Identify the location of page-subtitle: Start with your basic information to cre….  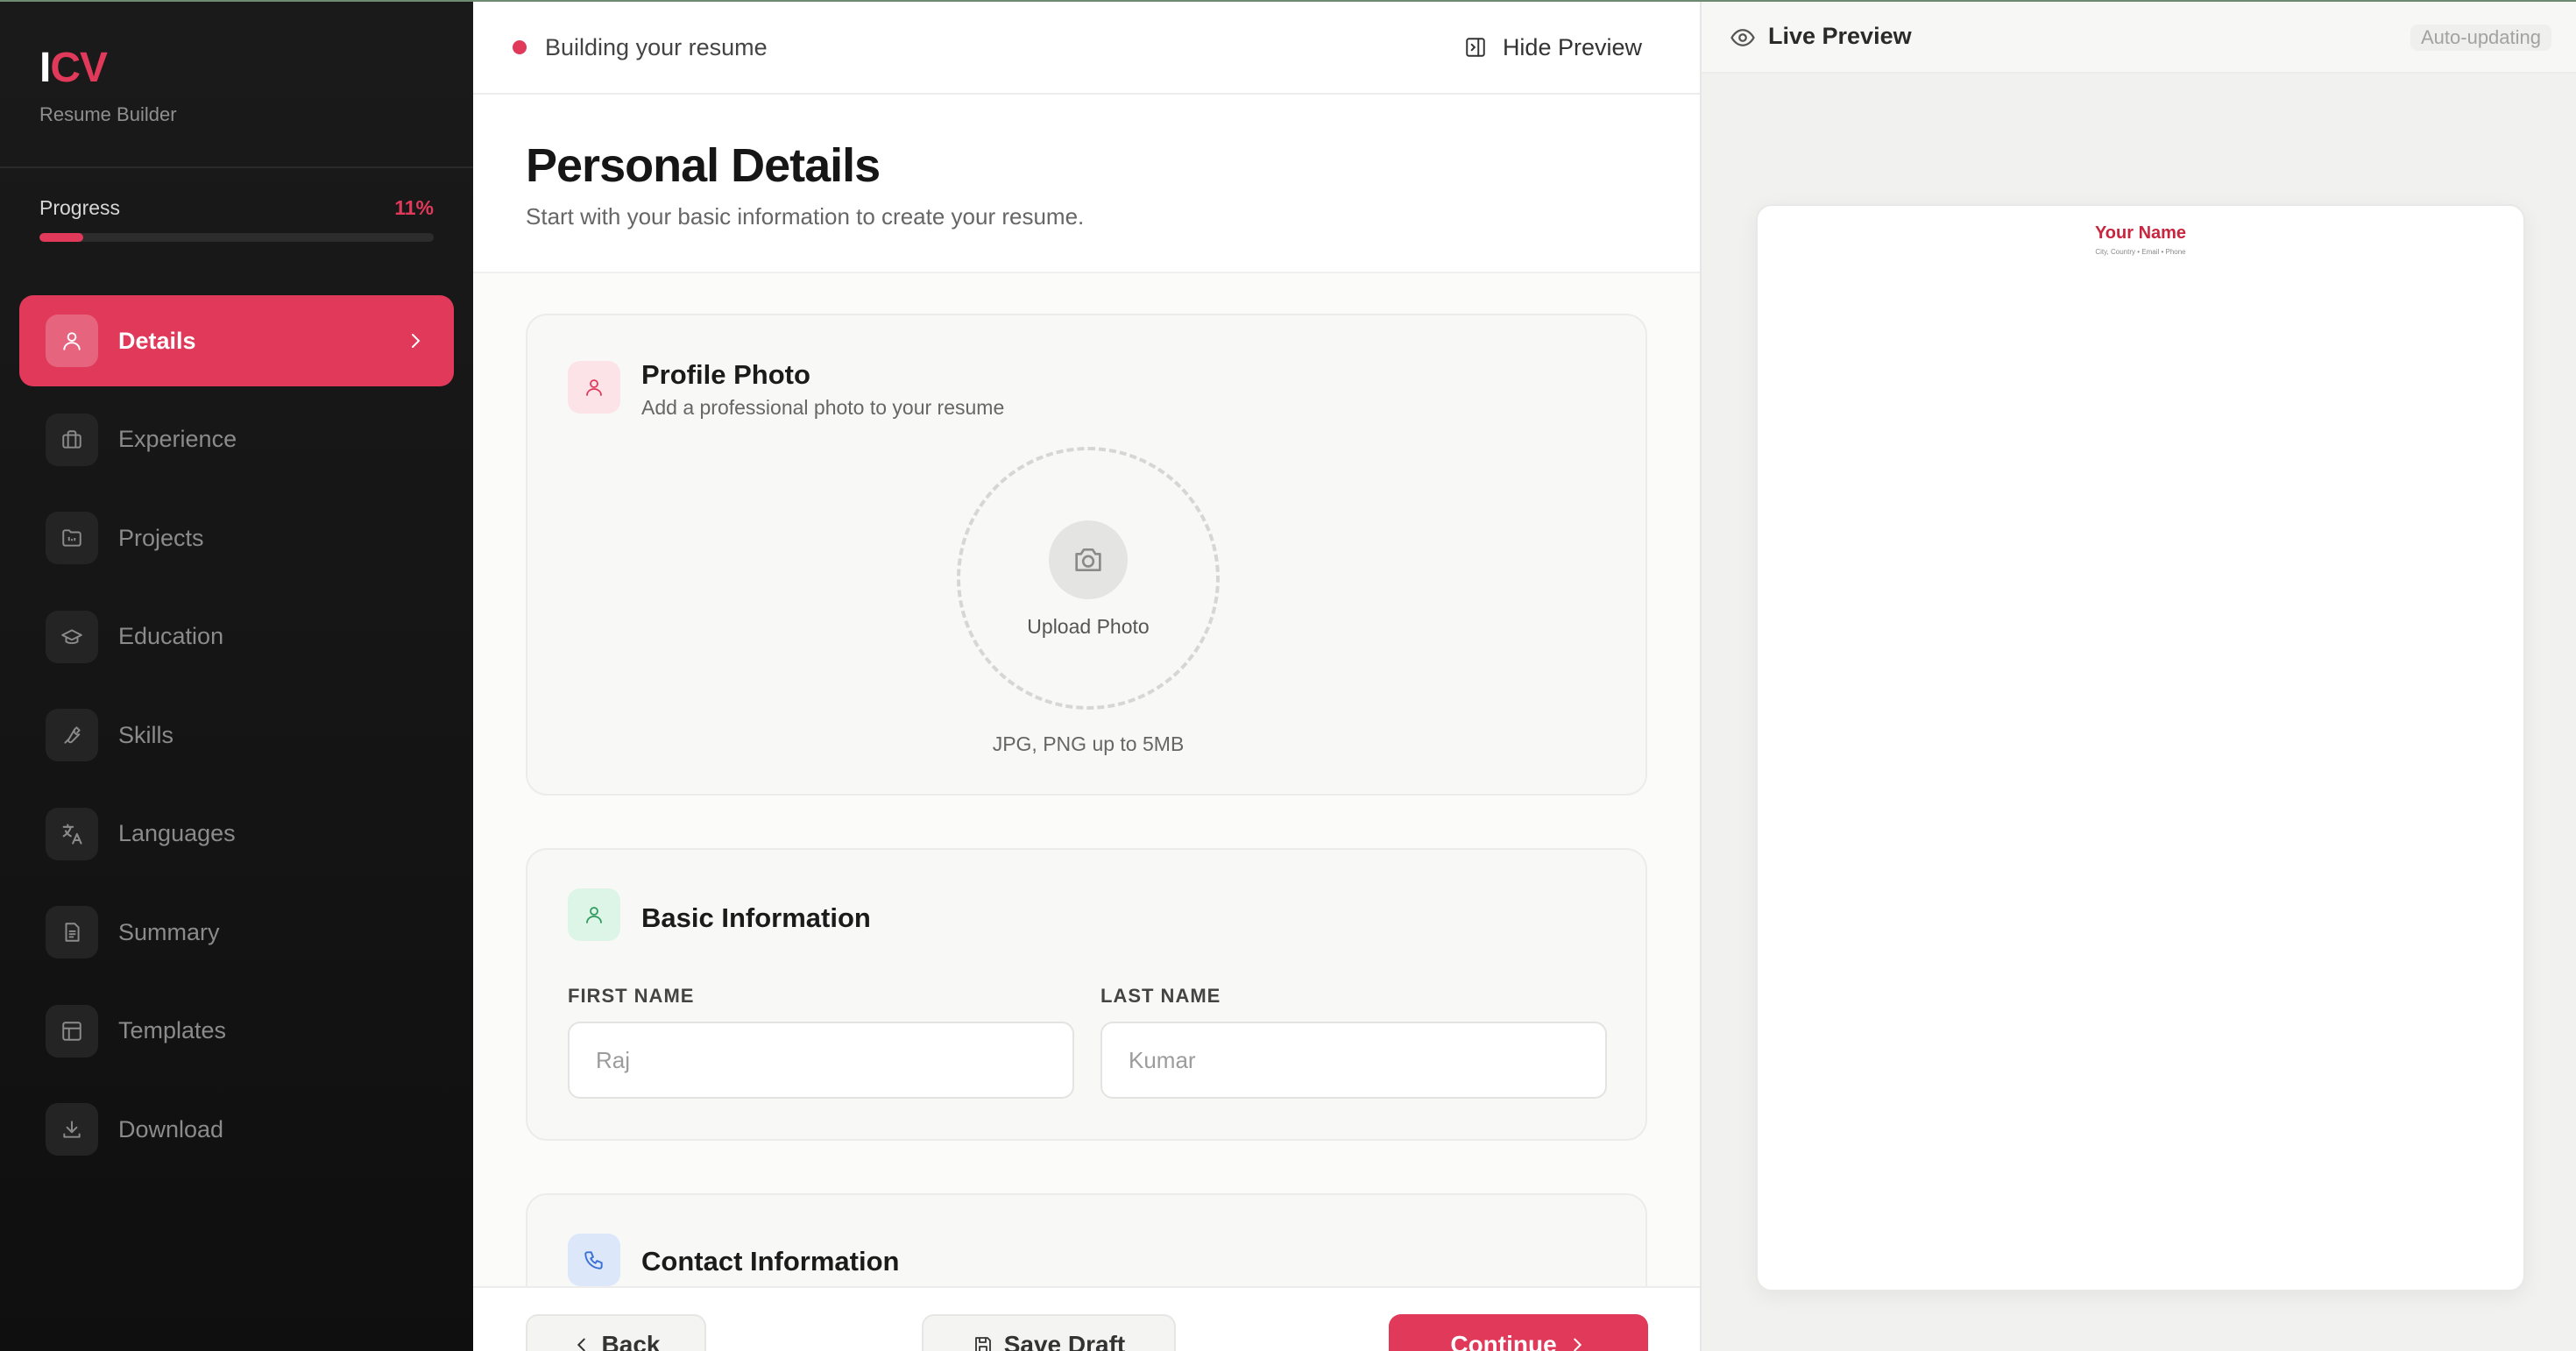
(805, 216).